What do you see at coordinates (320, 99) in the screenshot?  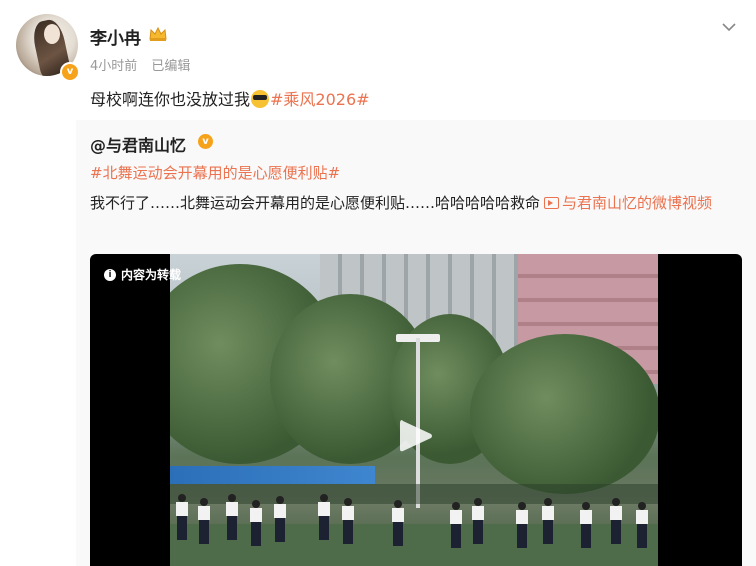 I see `topic-link: #乘风2026#` at bounding box center [320, 99].